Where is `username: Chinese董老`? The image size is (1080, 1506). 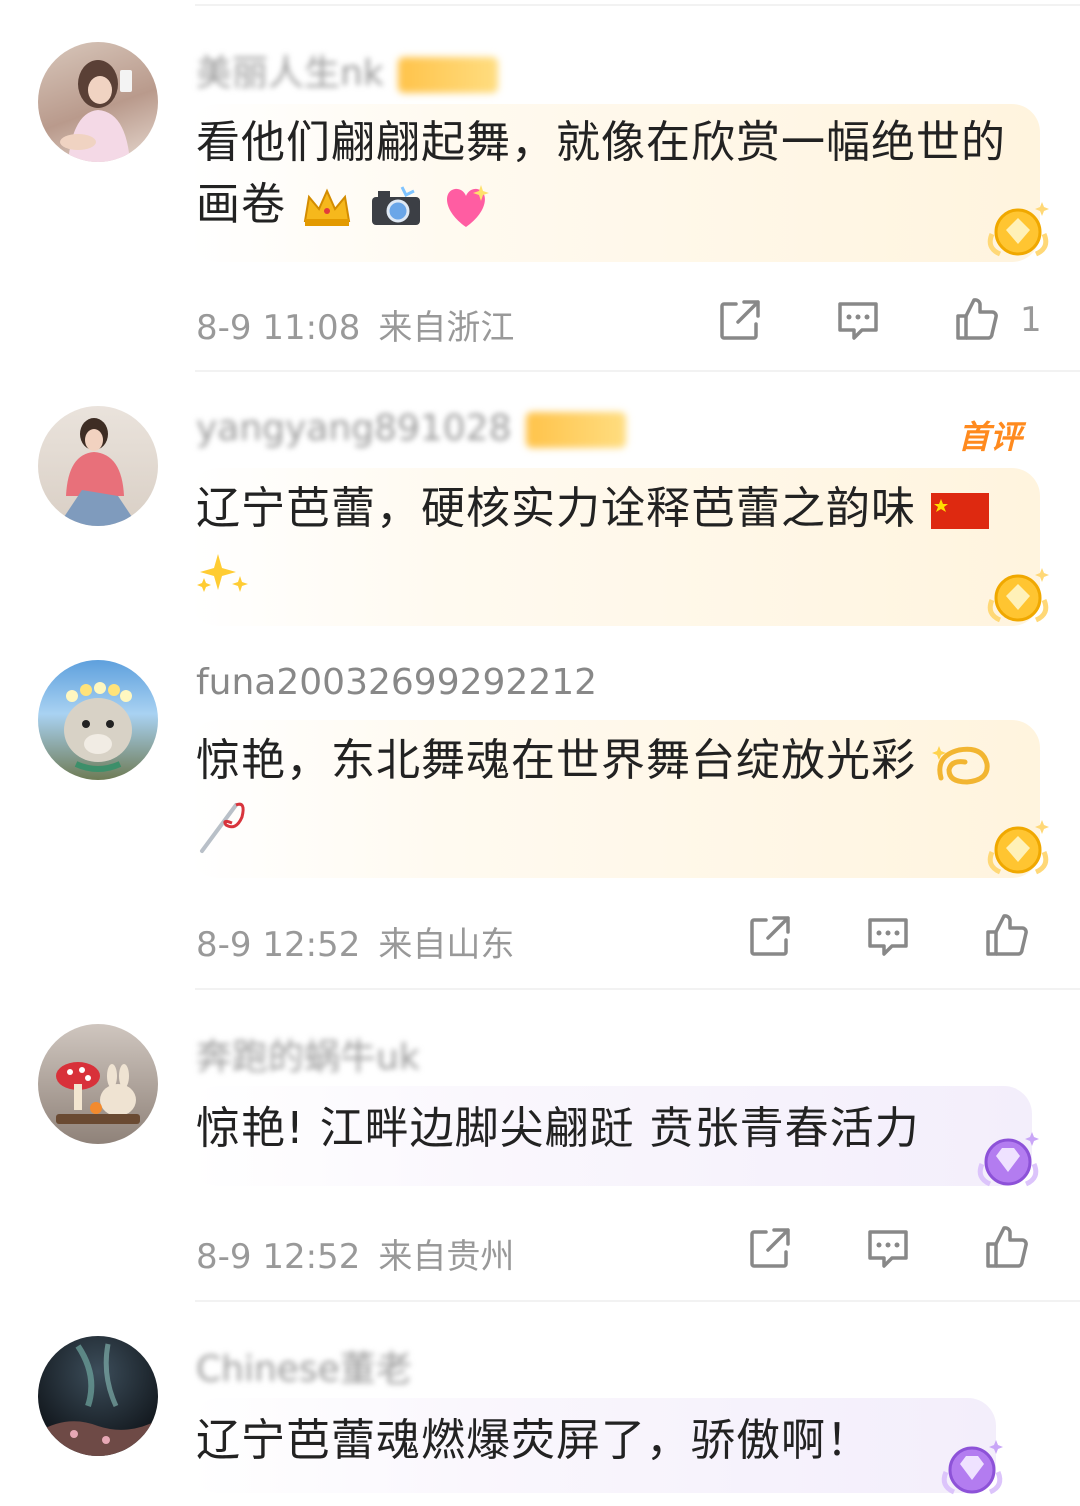
username: Chinese董老 is located at coordinates (304, 1366).